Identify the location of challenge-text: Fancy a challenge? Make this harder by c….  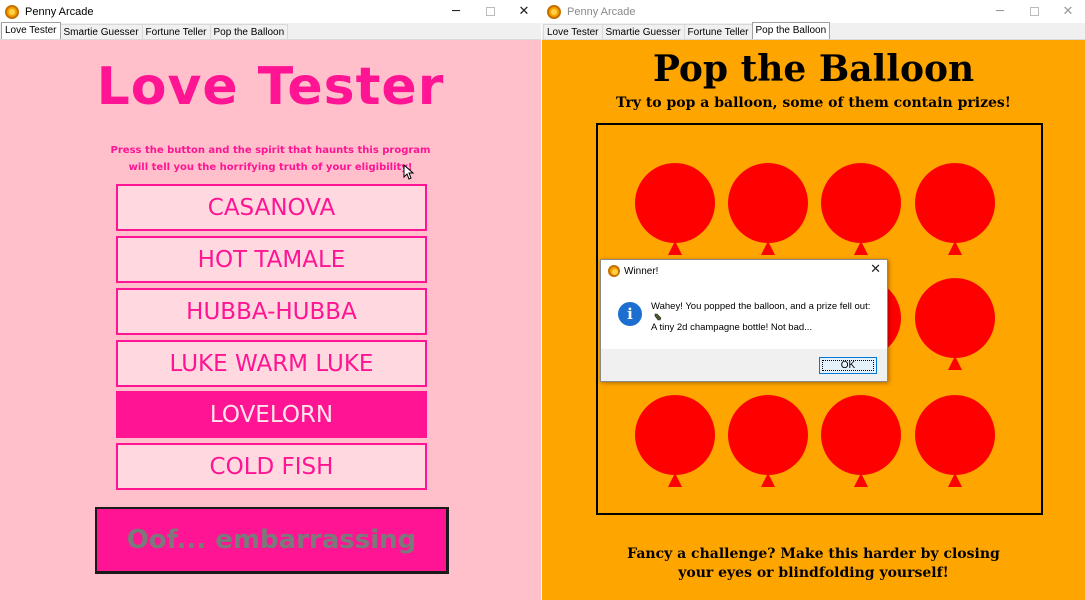
(813, 564).